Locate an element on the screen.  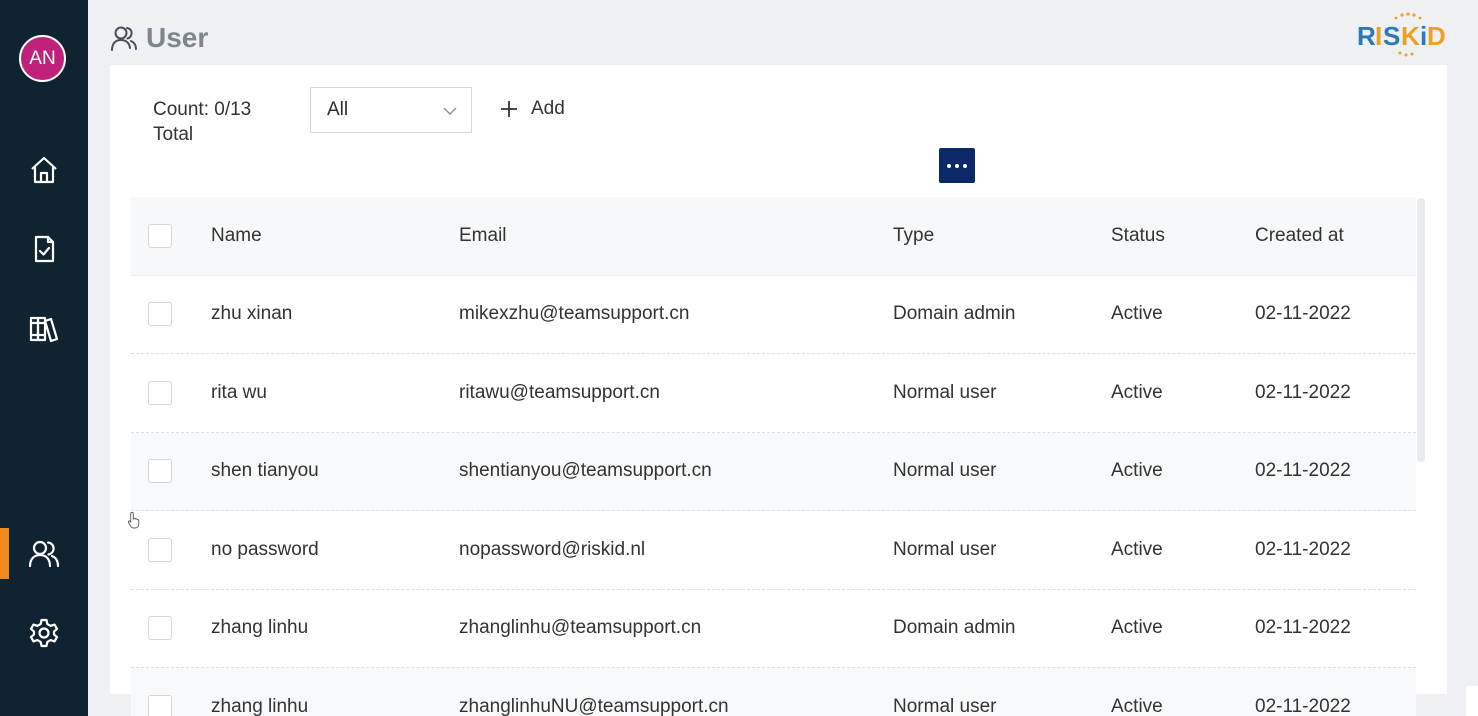
page-header: User is located at coordinates (159, 38).